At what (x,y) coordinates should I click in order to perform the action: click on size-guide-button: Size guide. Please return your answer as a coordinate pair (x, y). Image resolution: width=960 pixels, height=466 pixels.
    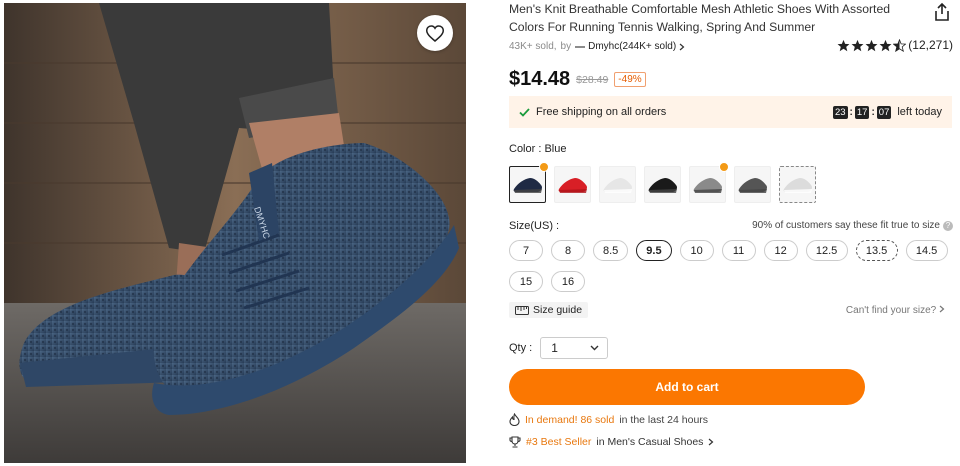
    Looking at the image, I should click on (549, 310).